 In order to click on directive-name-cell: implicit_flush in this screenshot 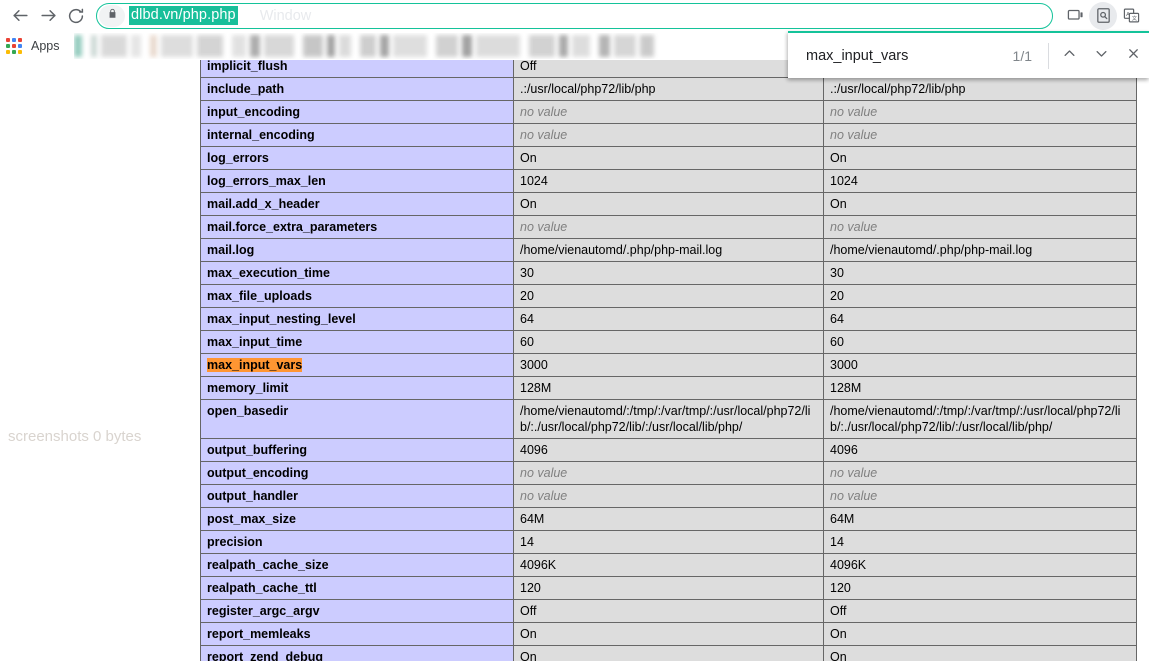, I will do `click(357, 69)`.